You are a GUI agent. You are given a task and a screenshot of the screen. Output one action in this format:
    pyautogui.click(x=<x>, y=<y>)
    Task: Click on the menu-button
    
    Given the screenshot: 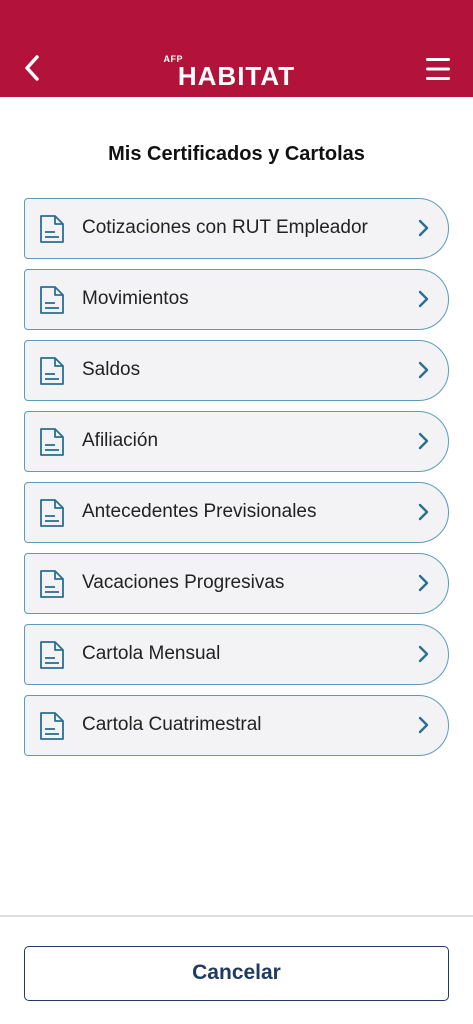 What is the action you would take?
    pyautogui.click(x=438, y=69)
    